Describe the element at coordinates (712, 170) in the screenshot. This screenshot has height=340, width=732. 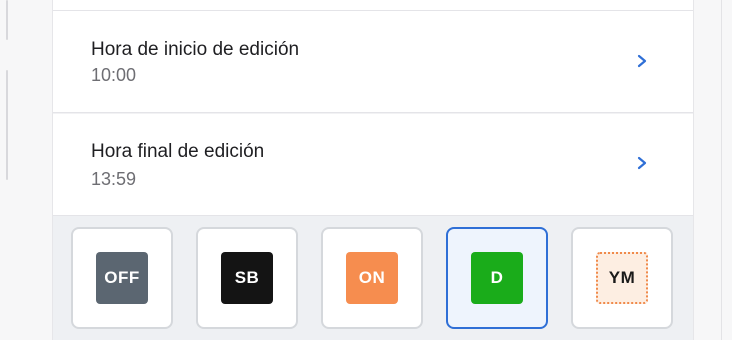
I see `device-frame-right` at that location.